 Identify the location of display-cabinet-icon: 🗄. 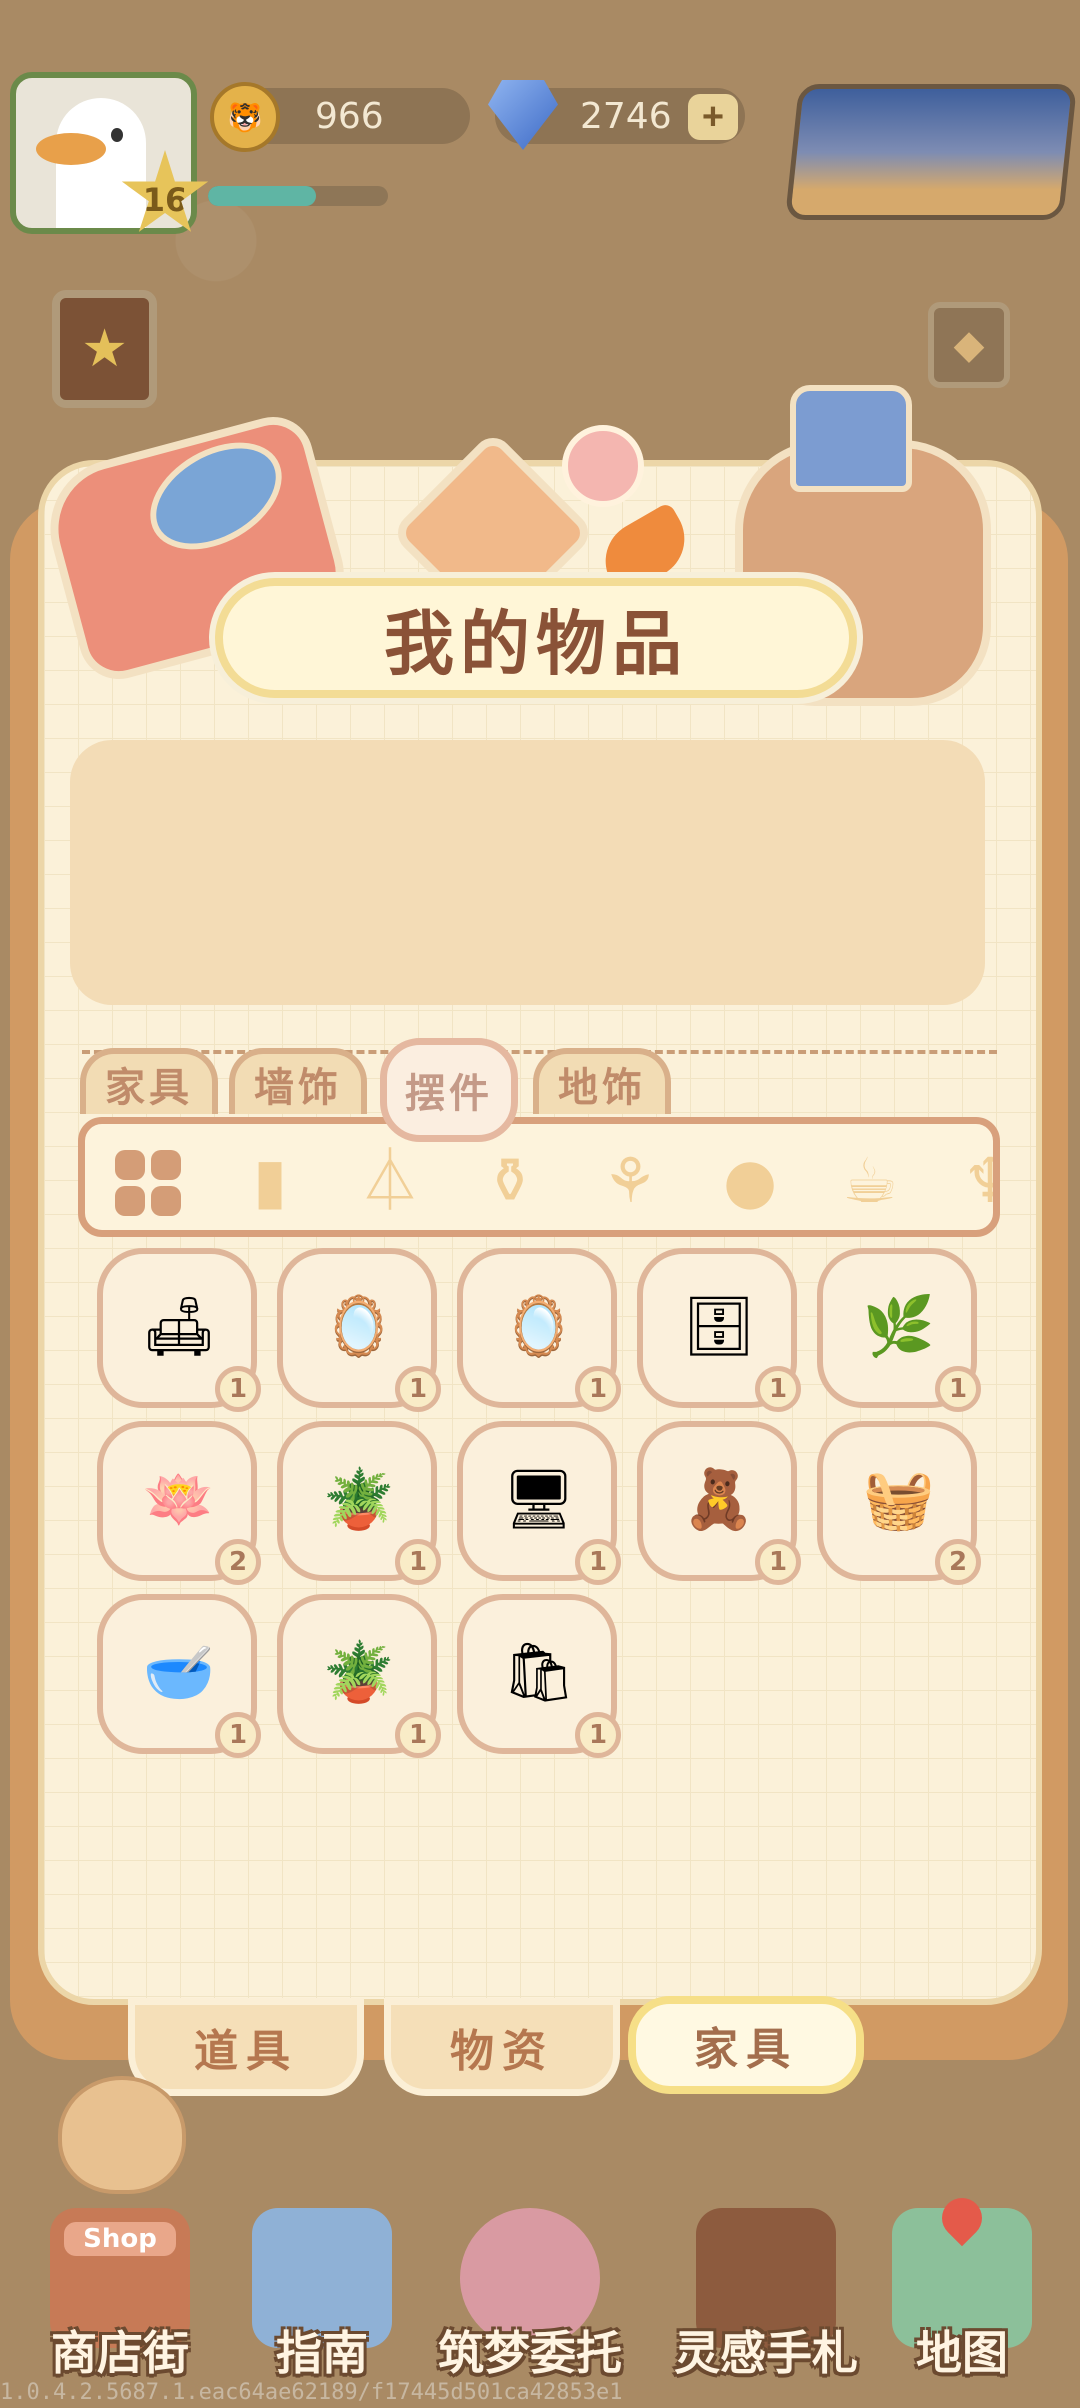
(719, 1325).